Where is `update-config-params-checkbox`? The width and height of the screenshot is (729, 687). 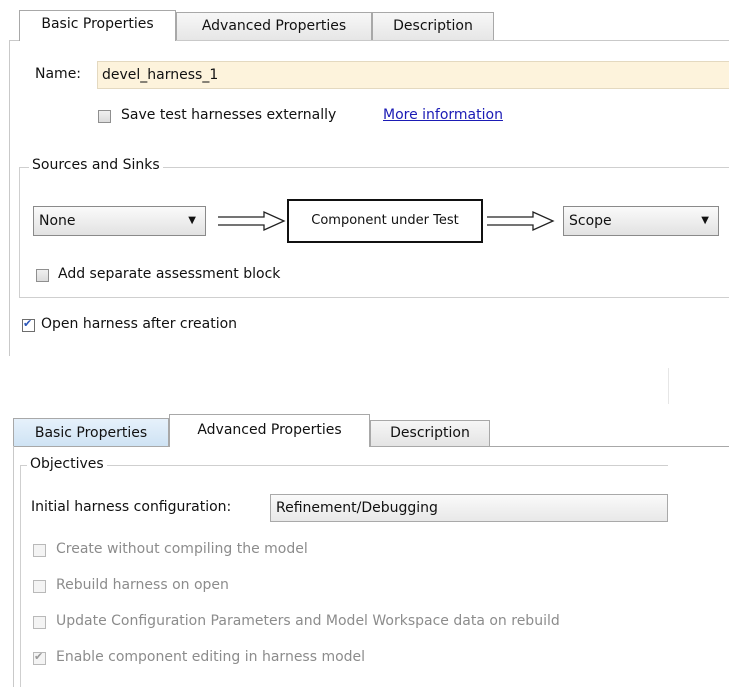 update-config-params-checkbox is located at coordinates (39, 622).